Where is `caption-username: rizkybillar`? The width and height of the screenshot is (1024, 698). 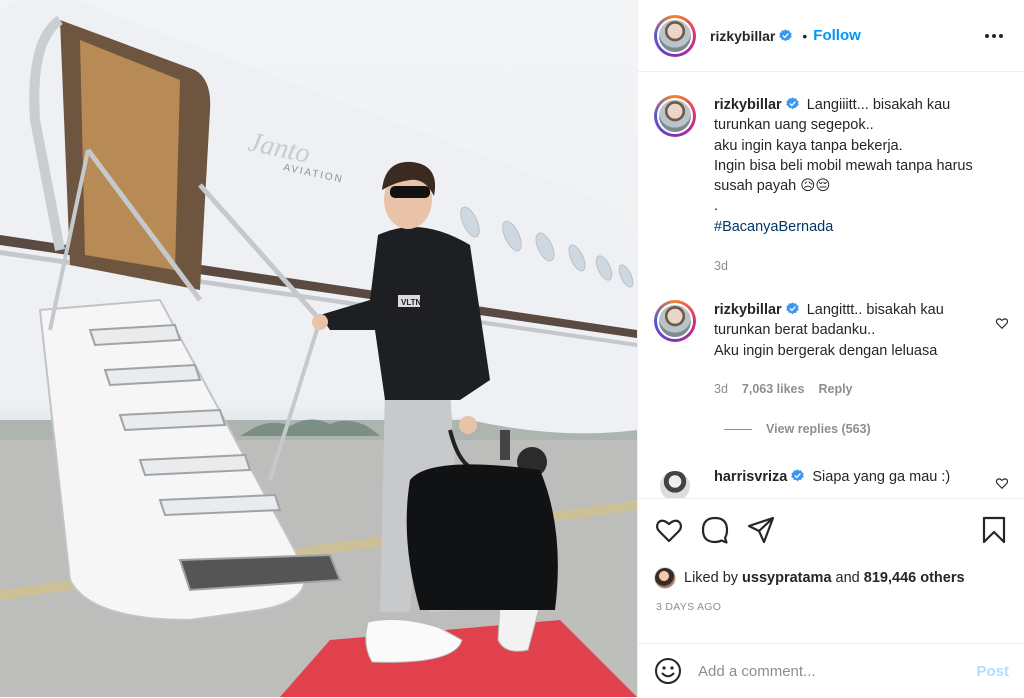
caption-username: rizkybillar is located at coordinates (748, 105).